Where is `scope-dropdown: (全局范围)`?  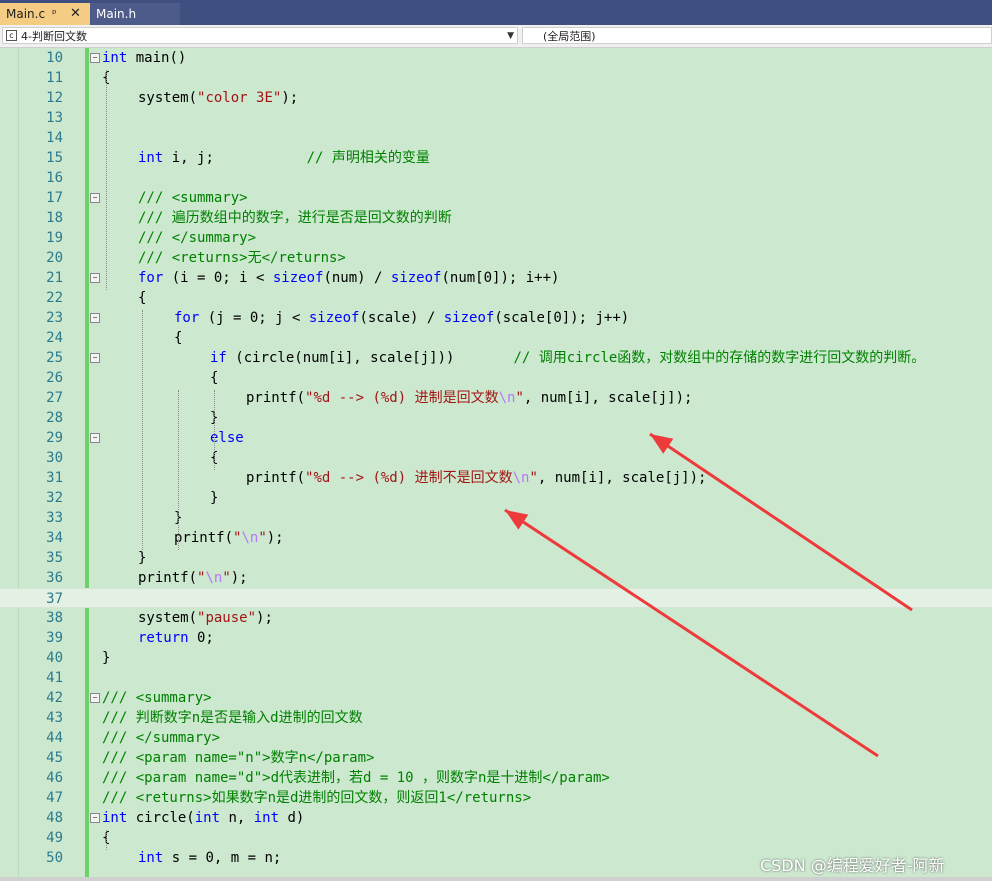 scope-dropdown: (全局范围) is located at coordinates (757, 35).